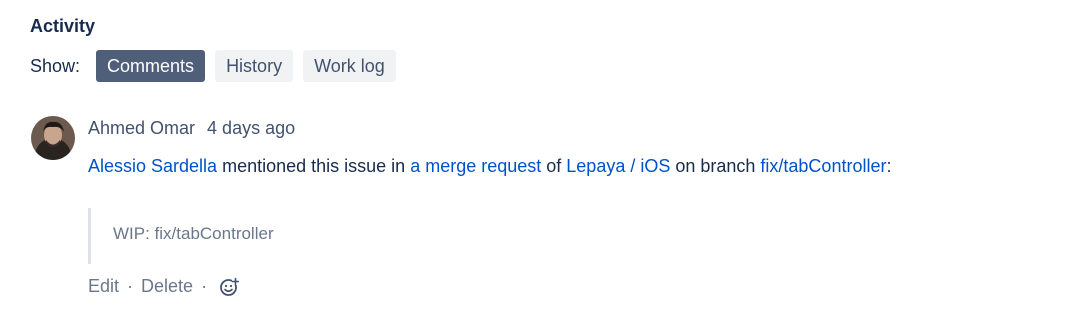 The width and height of the screenshot is (1070, 320). Describe the element at coordinates (349, 66) in the screenshot. I see `tab-work-log: Work log` at that location.